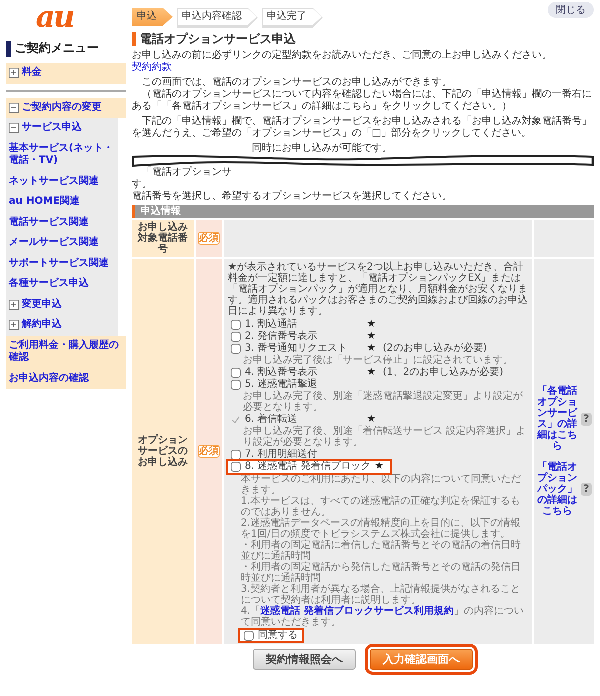 The image size is (600, 696). Describe the element at coordinates (236, 420) in the screenshot. I see `check-icon` at that location.